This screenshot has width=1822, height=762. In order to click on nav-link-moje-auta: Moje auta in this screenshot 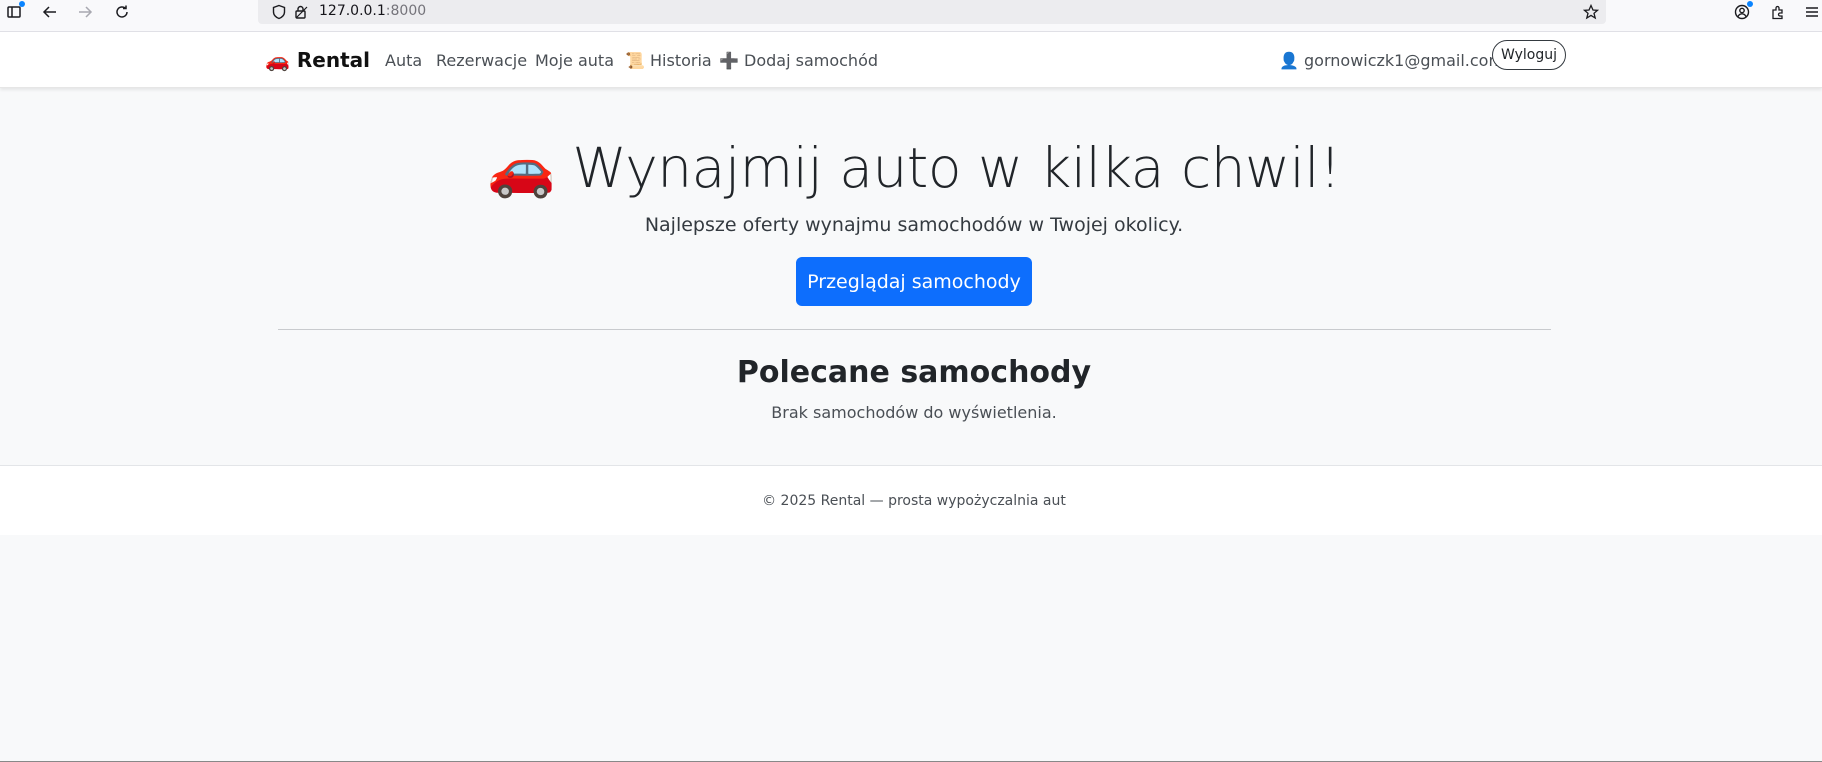, I will do `click(574, 60)`.